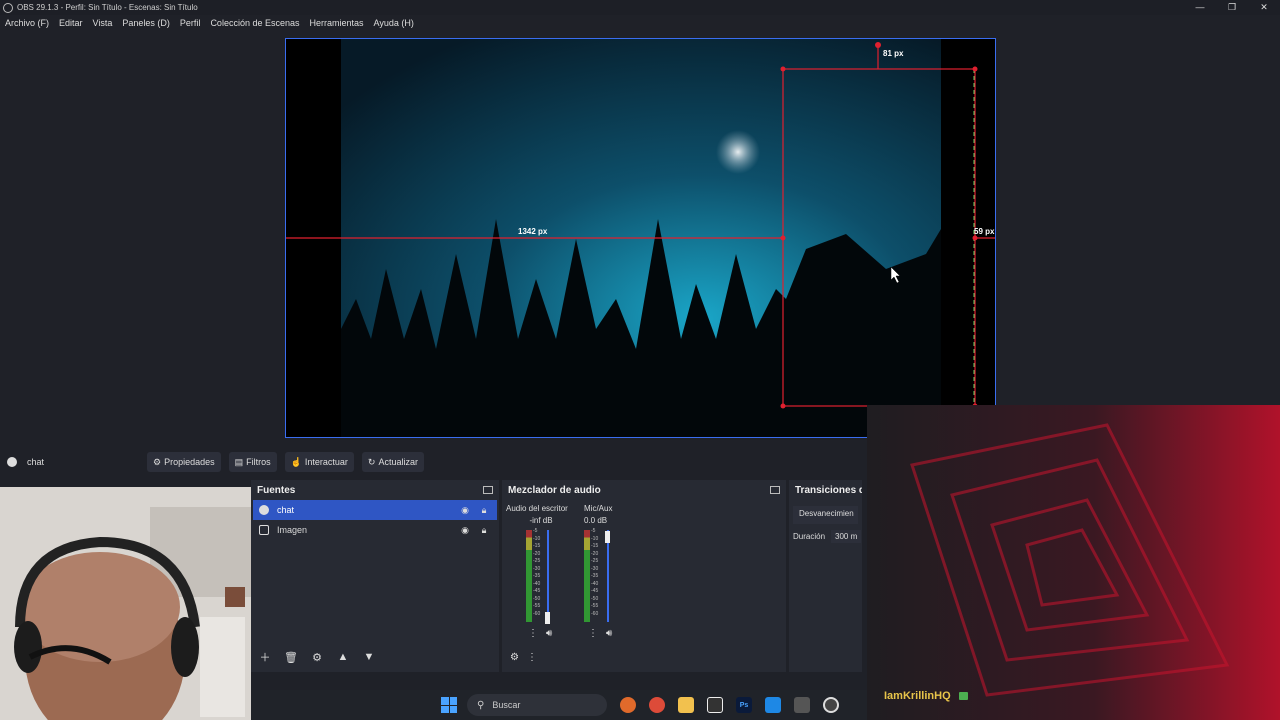 Image resolution: width=1280 pixels, height=720 pixels. What do you see at coordinates (644, 490) in the screenshot?
I see `mixer-header: Mezclador de audio` at bounding box center [644, 490].